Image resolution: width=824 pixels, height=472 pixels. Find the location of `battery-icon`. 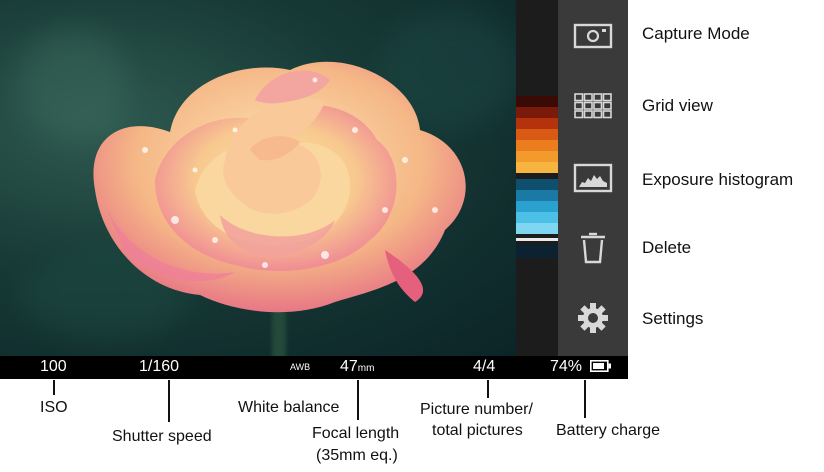

battery-icon is located at coordinates (600, 366).